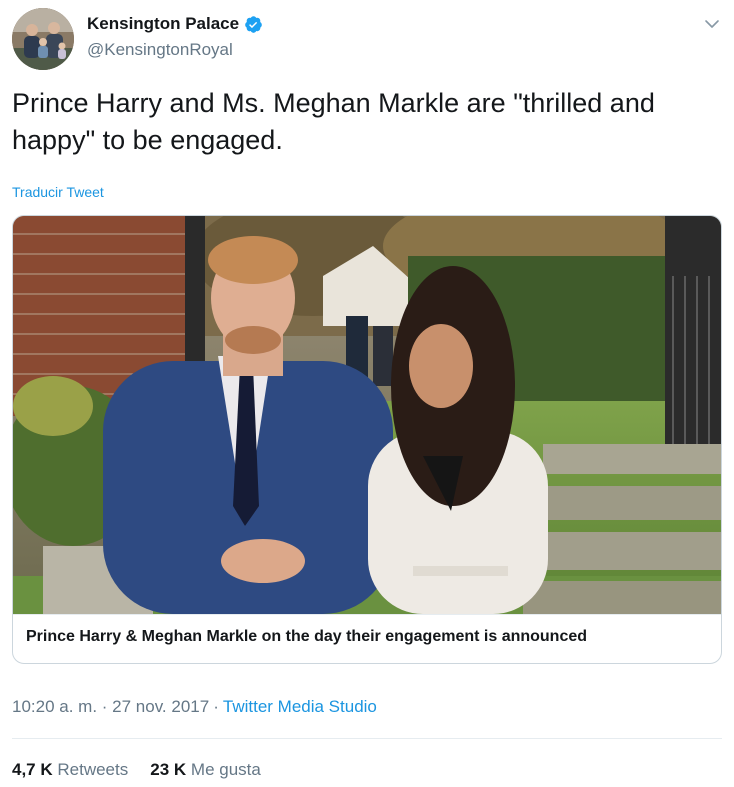 This screenshot has height=787, width=734. I want to click on author-name-row: Kensington Palace, so click(175, 24).